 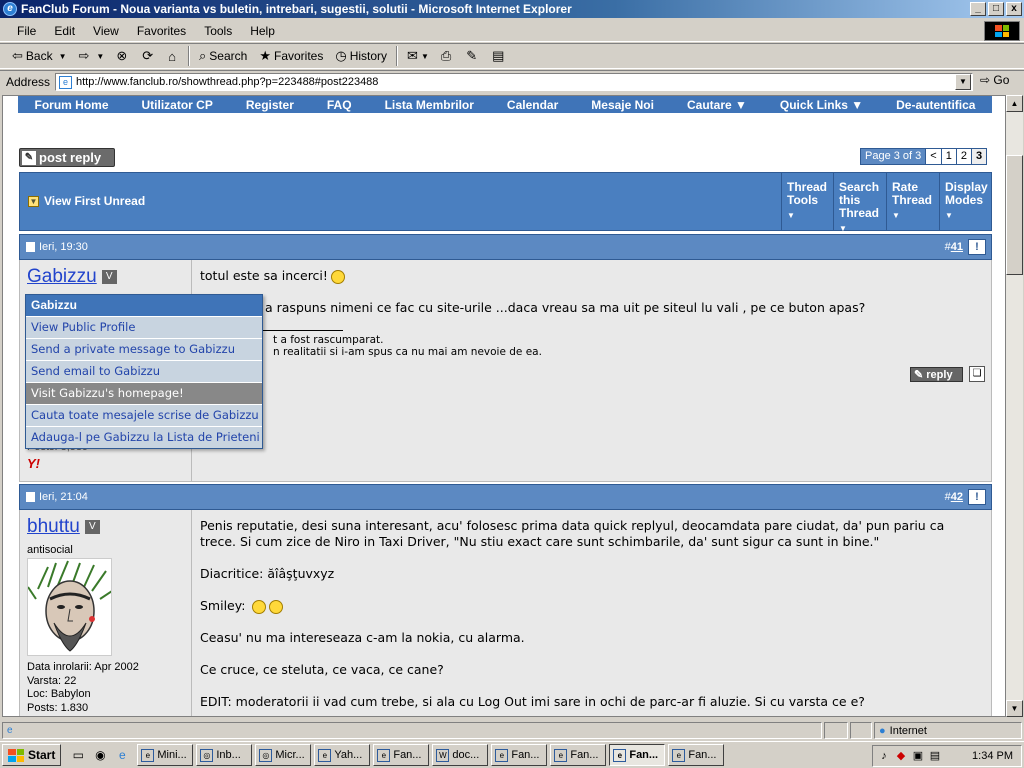 What do you see at coordinates (425, 56) in the screenshot?
I see `mail-dropdown-icon: ▼` at bounding box center [425, 56].